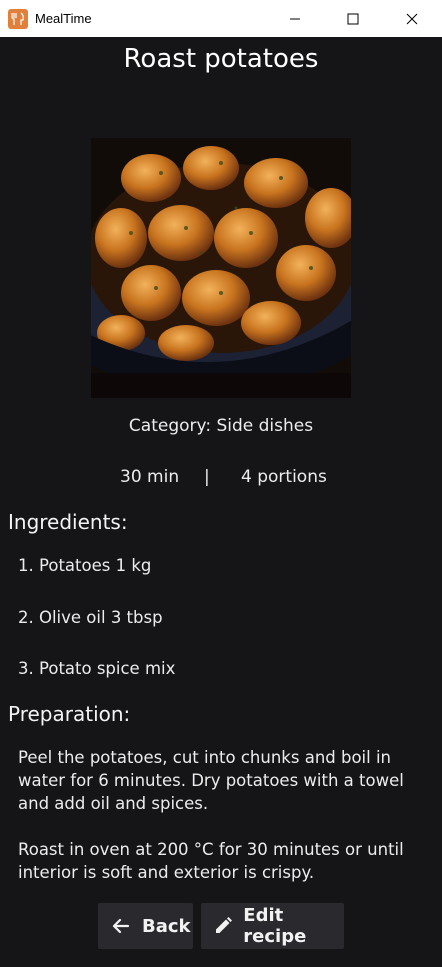  Describe the element at coordinates (85, 565) in the screenshot. I see `ingredient-item: 1. Potatoes 1 kg` at that location.